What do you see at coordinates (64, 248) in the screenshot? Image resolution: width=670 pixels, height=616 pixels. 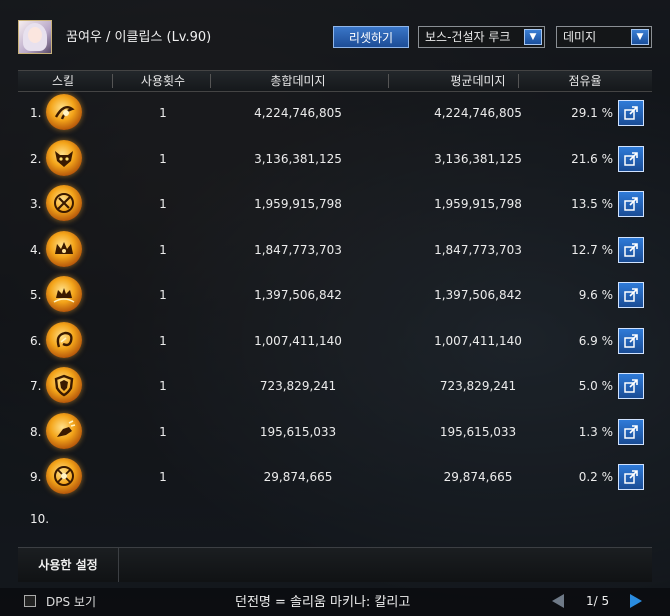 I see `crown-icon` at bounding box center [64, 248].